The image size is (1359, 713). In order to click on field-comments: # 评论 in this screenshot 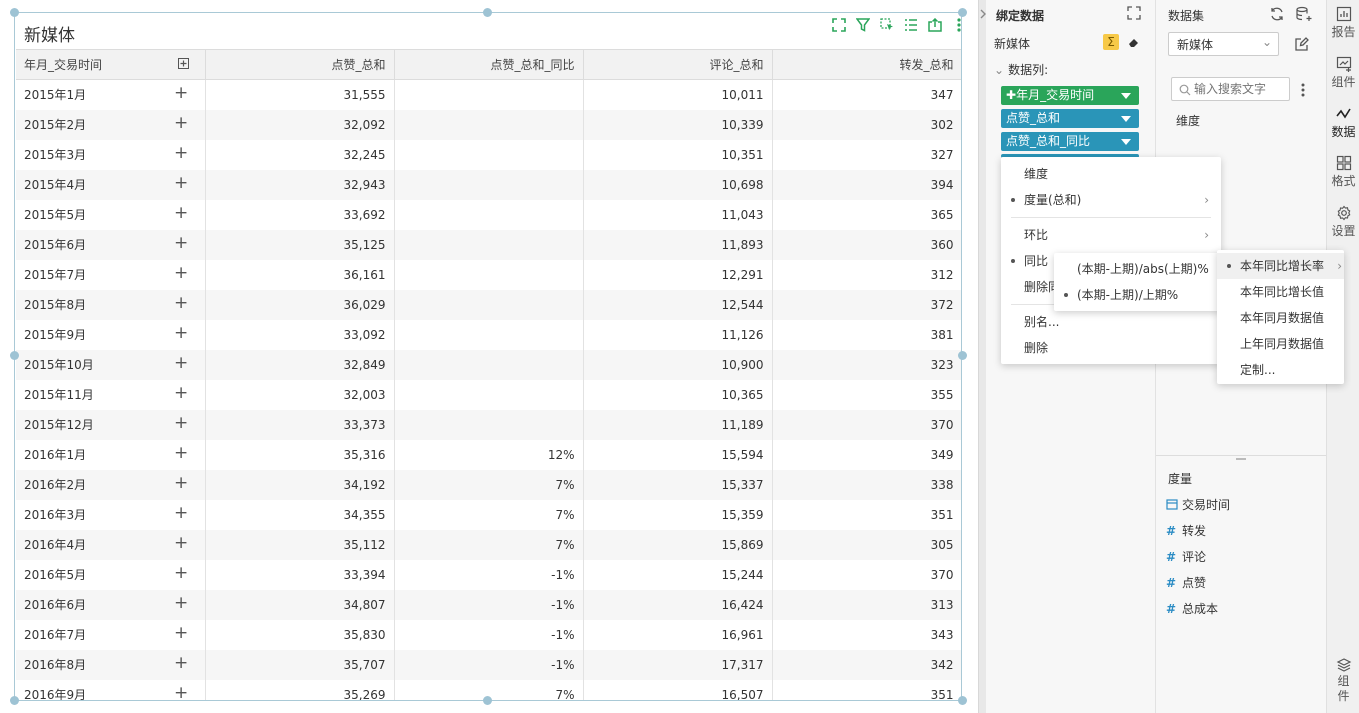, I will do `click(1186, 556)`.